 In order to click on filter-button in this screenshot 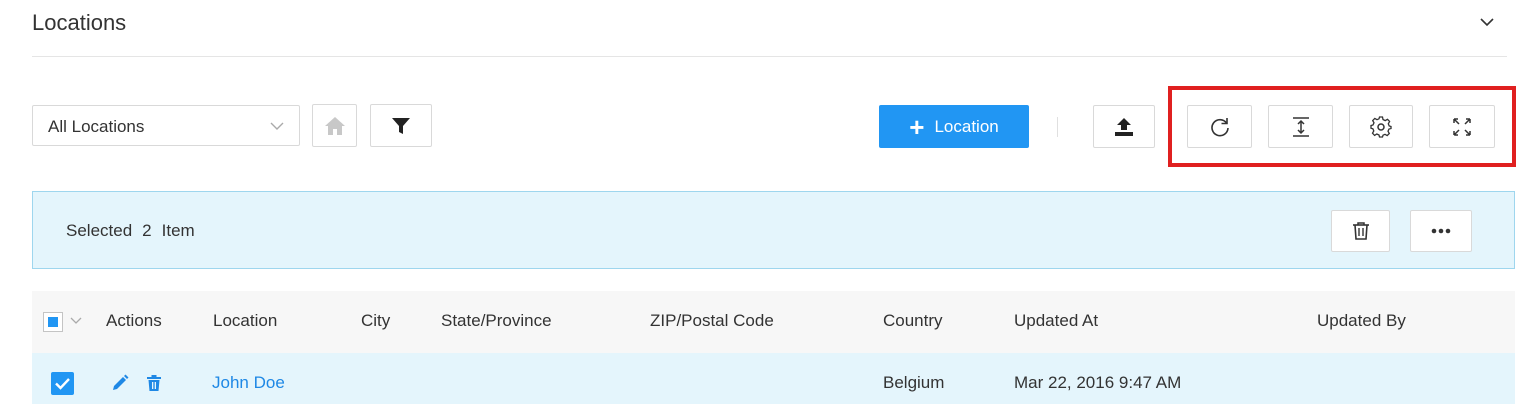, I will do `click(401, 125)`.